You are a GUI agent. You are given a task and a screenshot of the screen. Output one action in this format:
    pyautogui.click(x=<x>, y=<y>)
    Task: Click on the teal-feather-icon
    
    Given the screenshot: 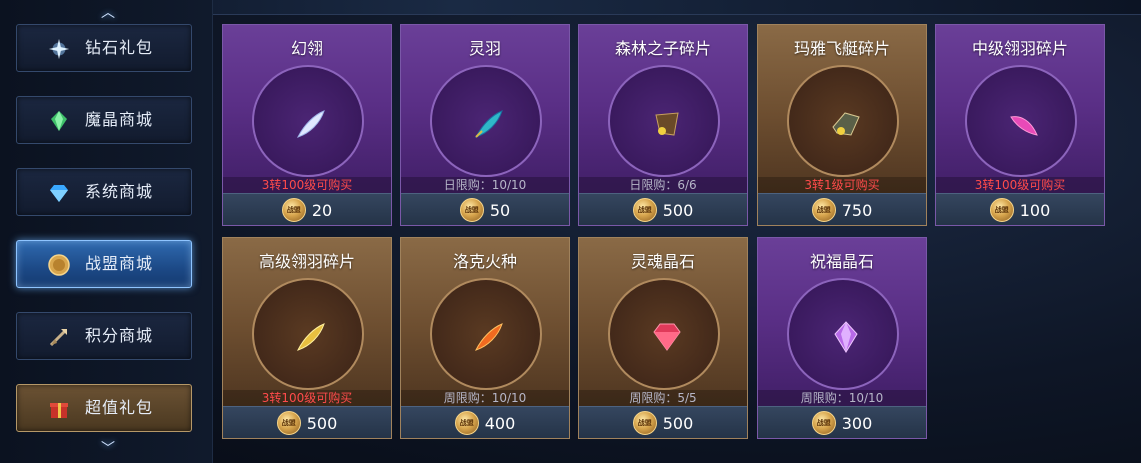 What is the action you would take?
    pyautogui.click(x=489, y=124)
    